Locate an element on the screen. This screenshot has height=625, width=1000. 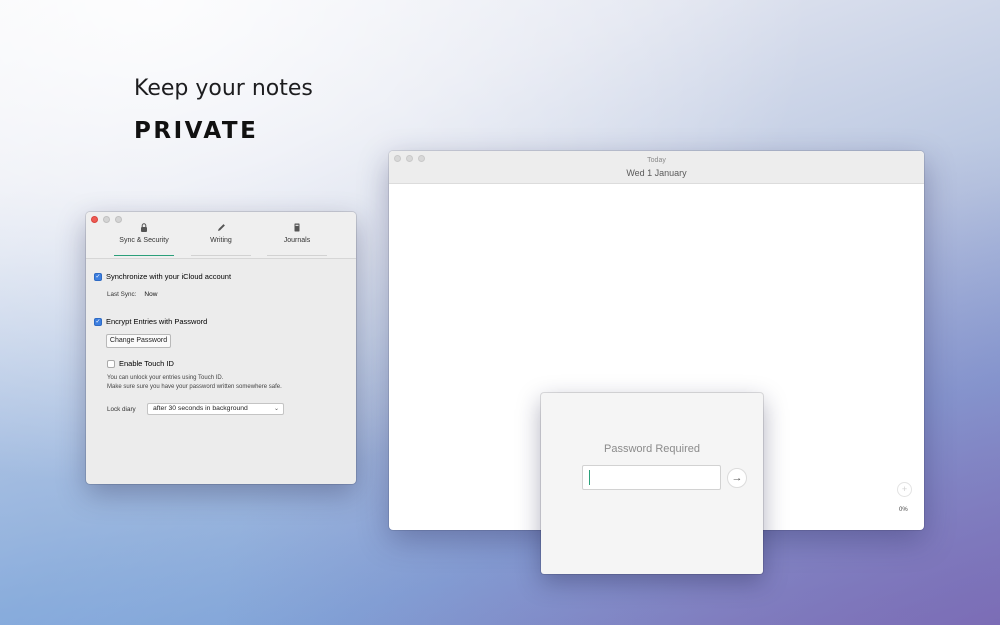
tab-journals: Journals is located at coordinates (297, 239).